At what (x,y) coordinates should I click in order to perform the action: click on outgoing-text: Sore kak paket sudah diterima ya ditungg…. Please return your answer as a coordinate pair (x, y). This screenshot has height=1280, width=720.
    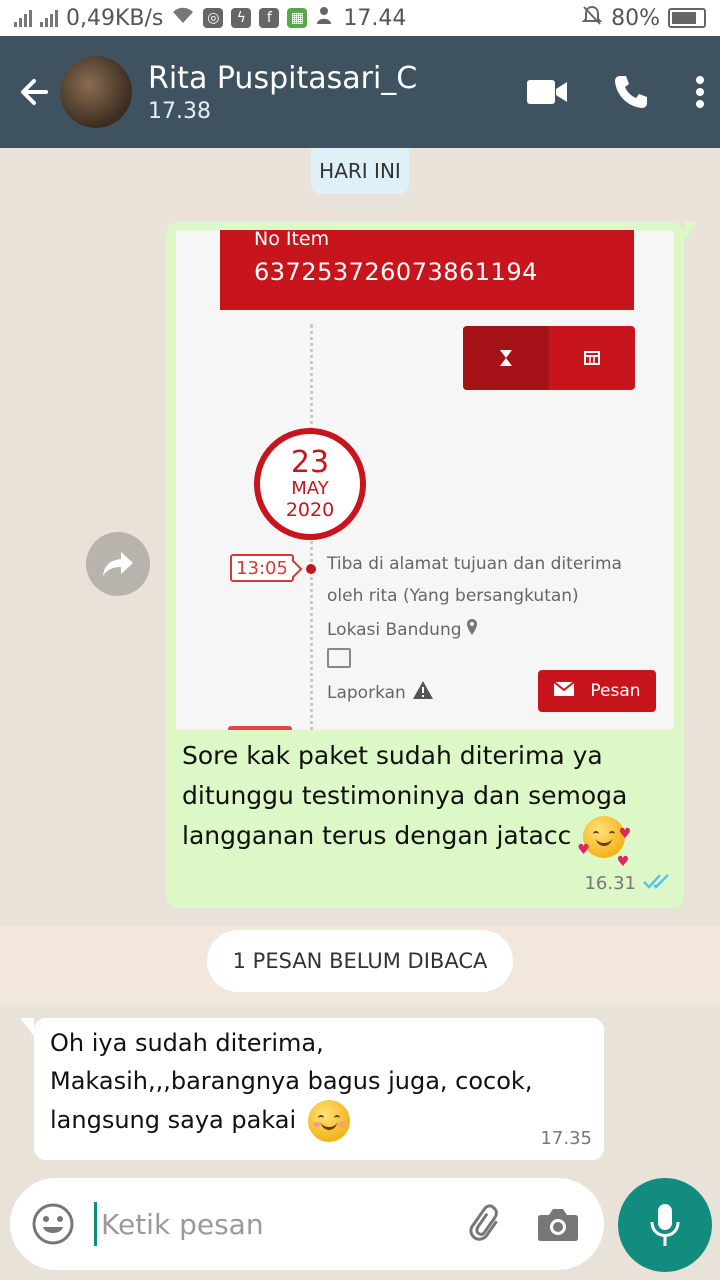
    Looking at the image, I should click on (422, 803).